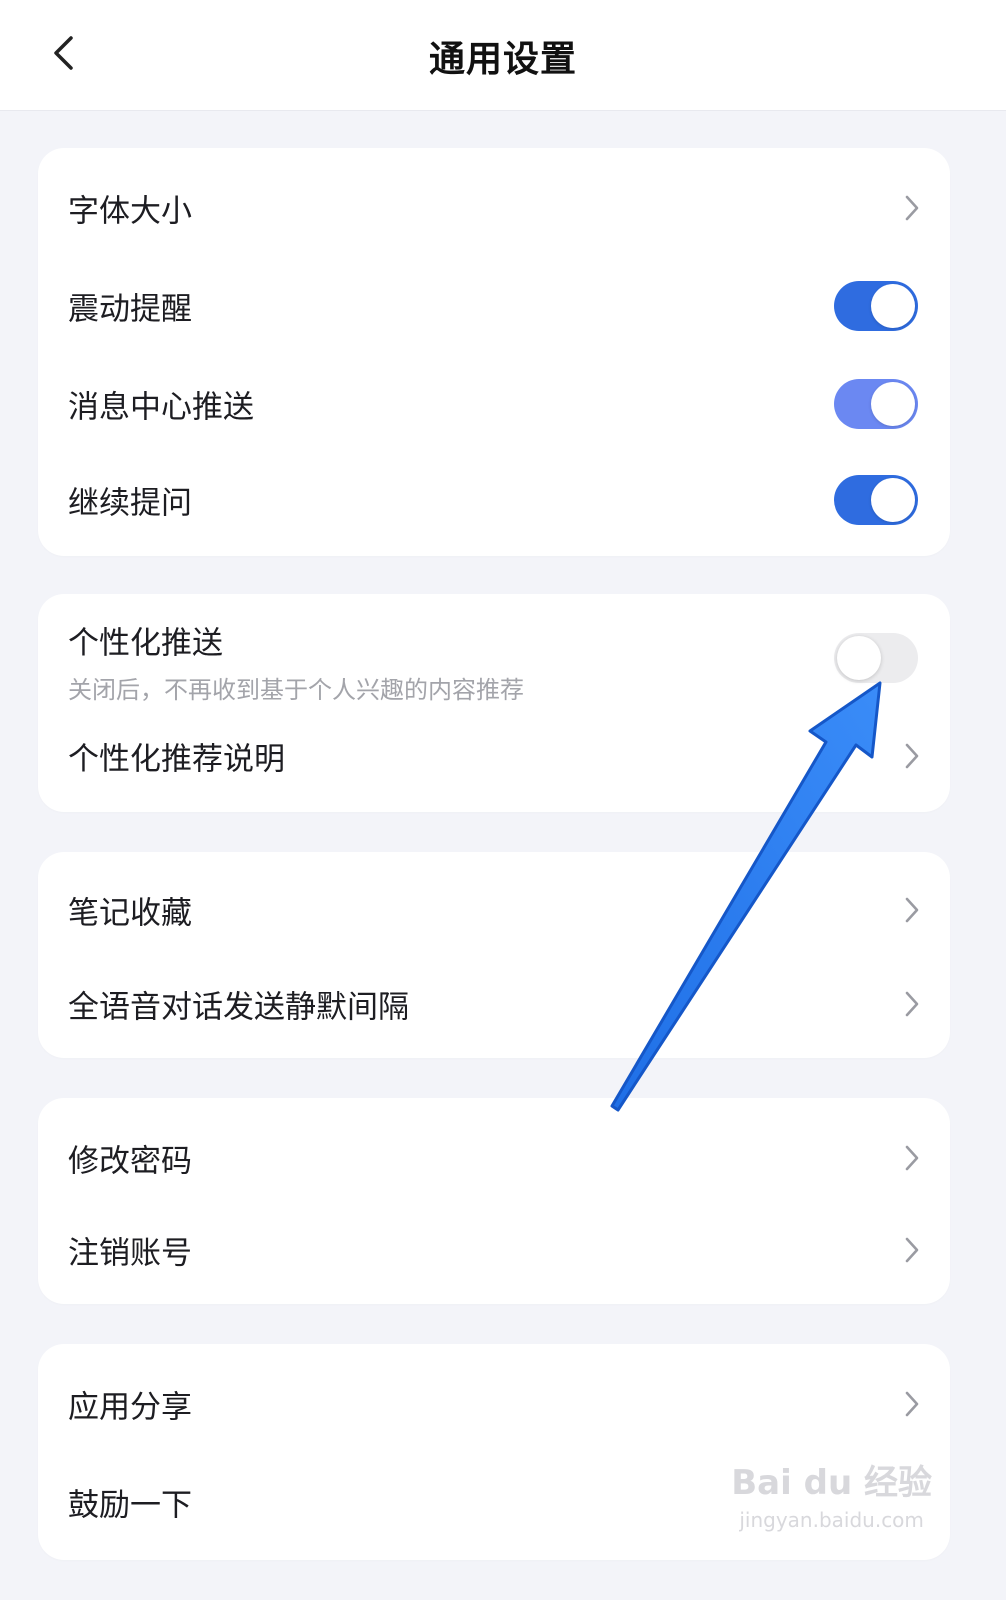  What do you see at coordinates (176, 759) in the screenshot?
I see `row-label: 个性化推荐说明` at bounding box center [176, 759].